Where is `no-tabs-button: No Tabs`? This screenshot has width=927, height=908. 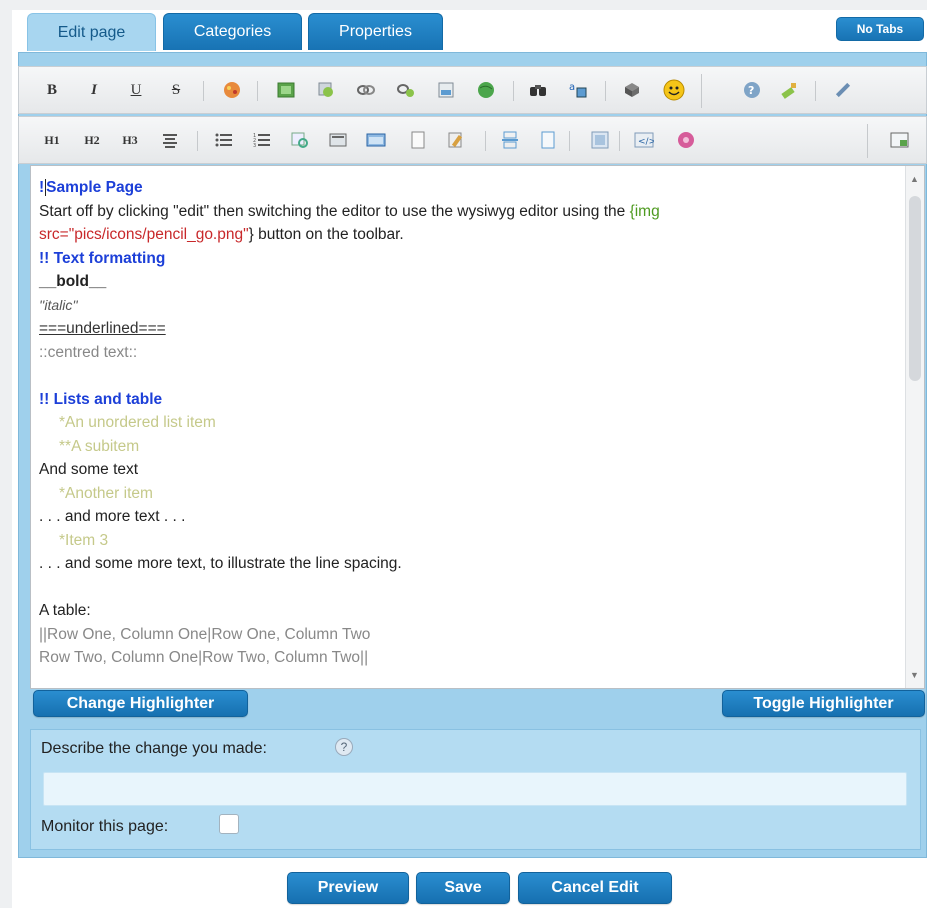 no-tabs-button: No Tabs is located at coordinates (880, 29).